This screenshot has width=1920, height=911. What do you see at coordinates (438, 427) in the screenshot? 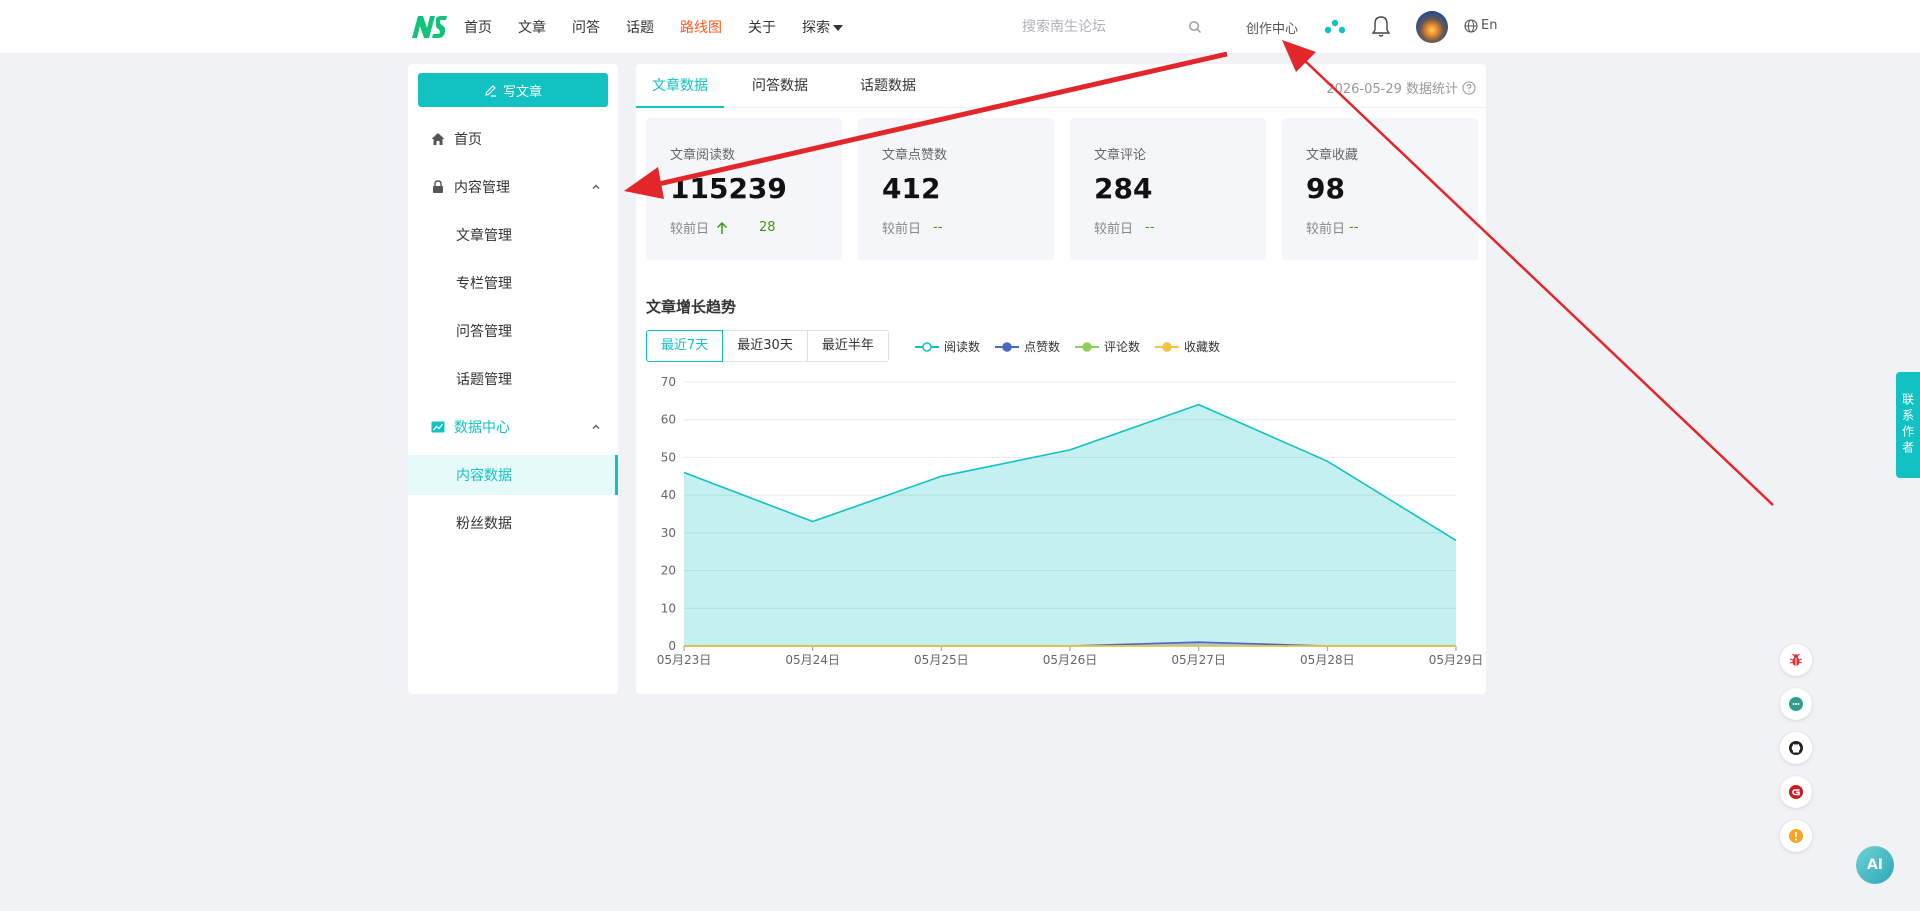
I see `line-chart-icon` at bounding box center [438, 427].